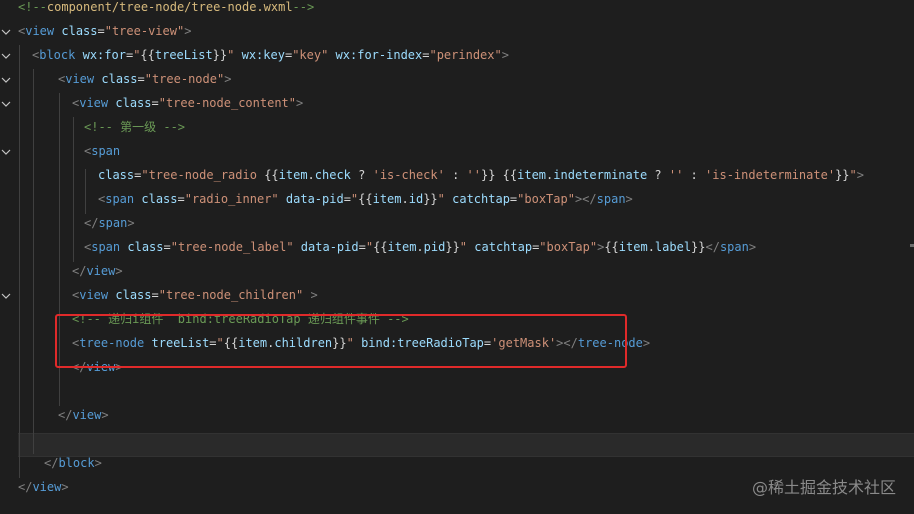 This screenshot has width=914, height=514. Describe the element at coordinates (184, 79) in the screenshot. I see `code-token: "tree-node"` at that location.